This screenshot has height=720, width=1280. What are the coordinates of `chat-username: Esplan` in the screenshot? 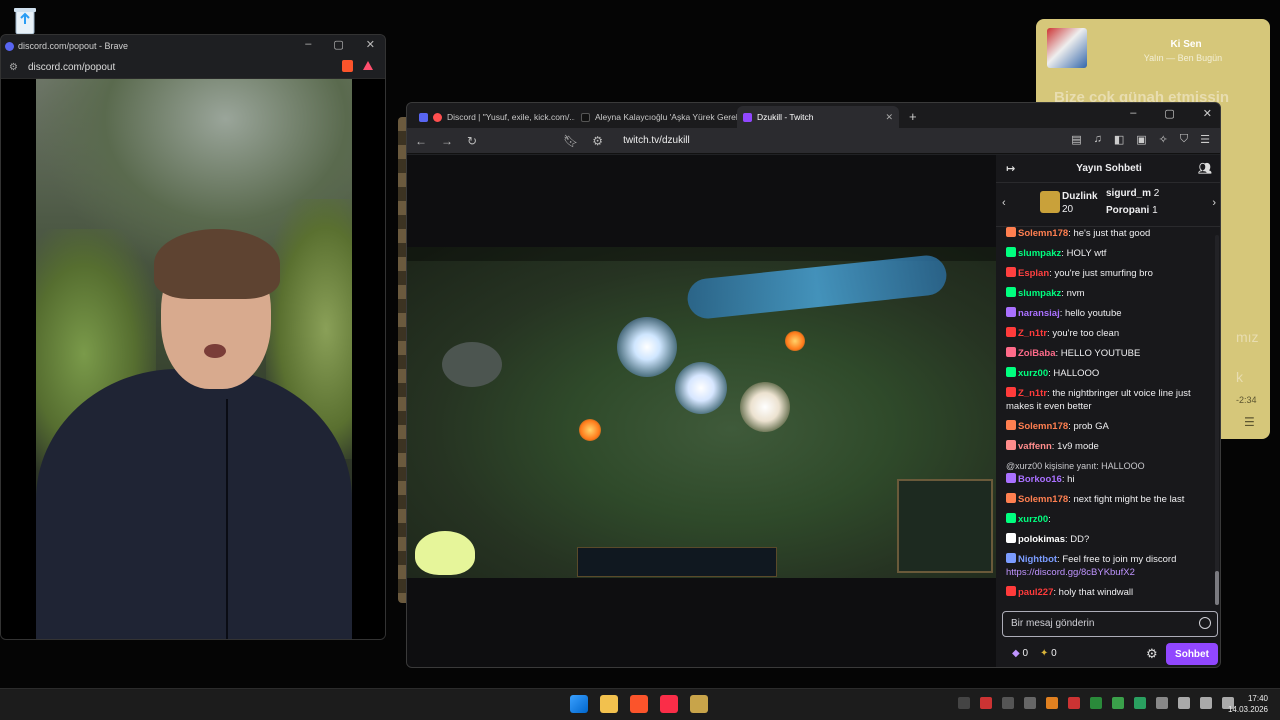 It's located at (1033, 273).